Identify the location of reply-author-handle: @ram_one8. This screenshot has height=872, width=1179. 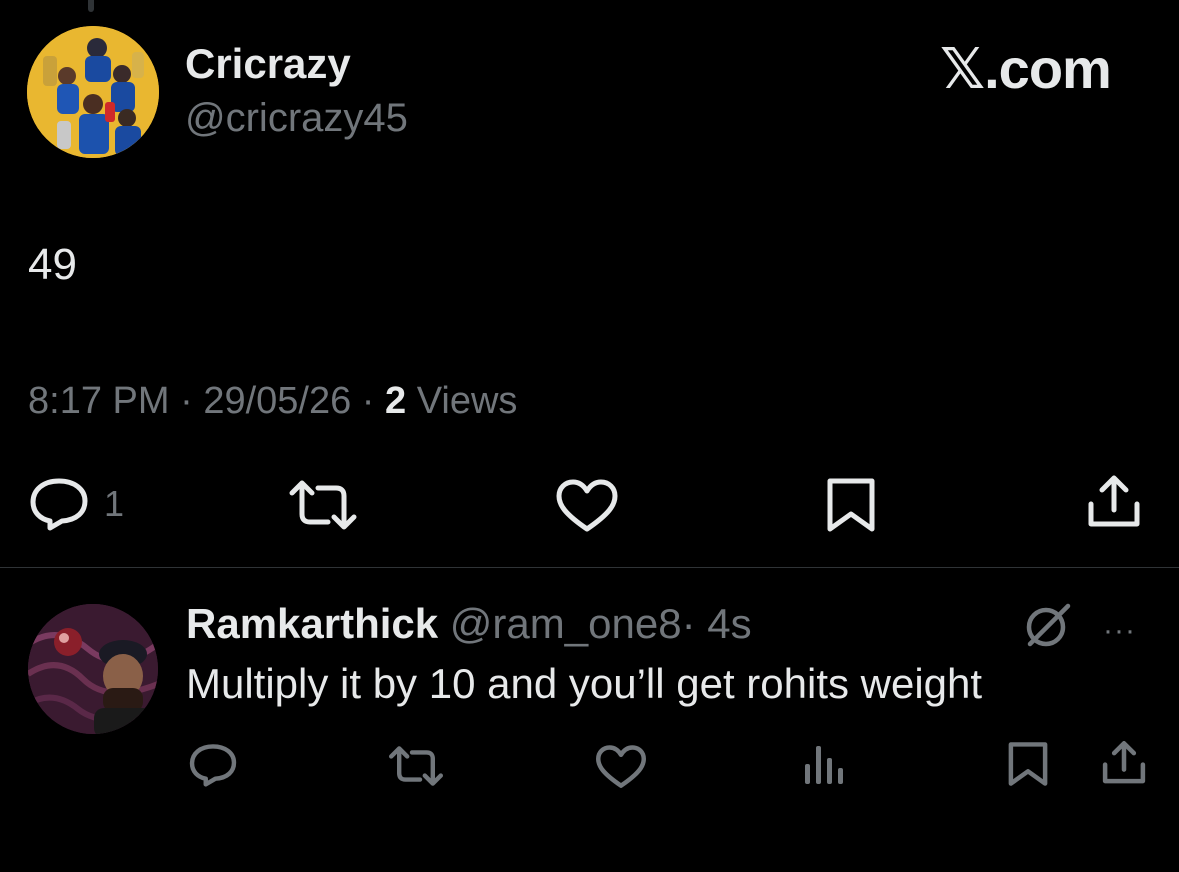
(566, 623).